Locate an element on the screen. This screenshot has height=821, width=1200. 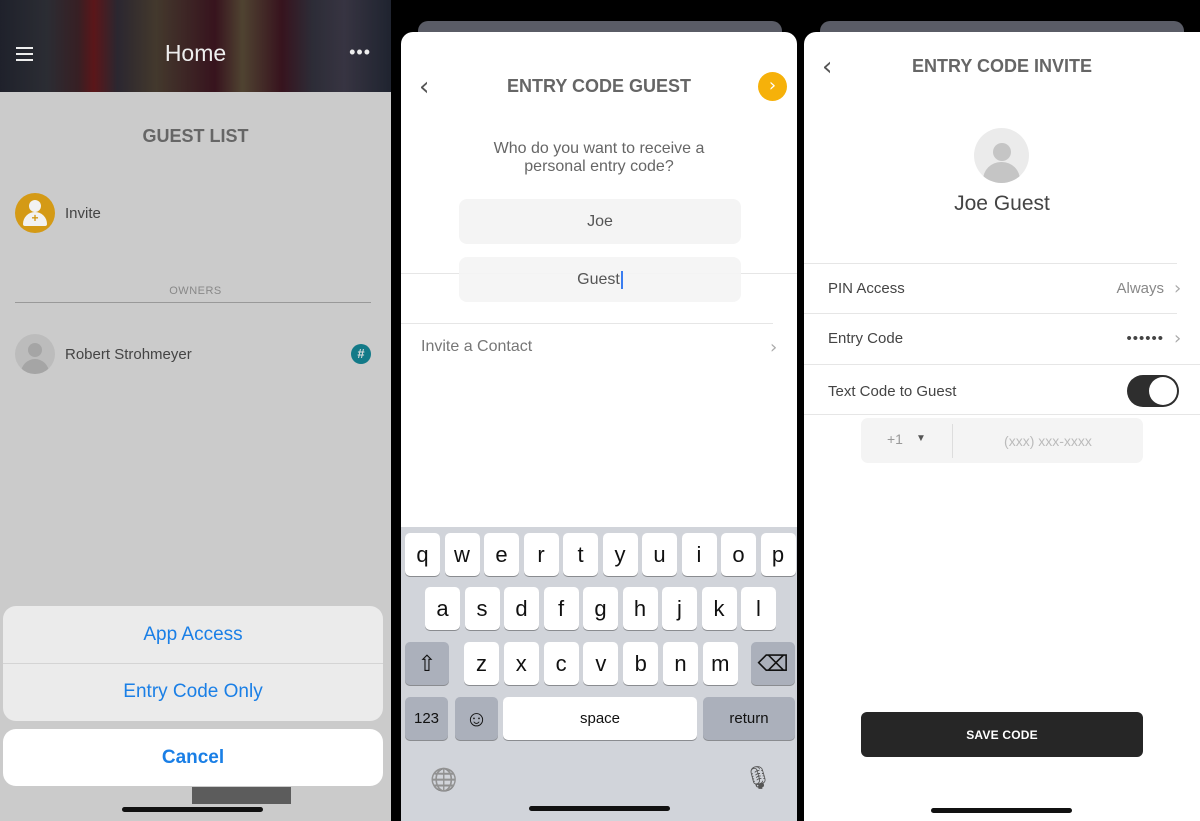
prompt-line-1: Who do you want to receive a is located at coordinates (599, 148).